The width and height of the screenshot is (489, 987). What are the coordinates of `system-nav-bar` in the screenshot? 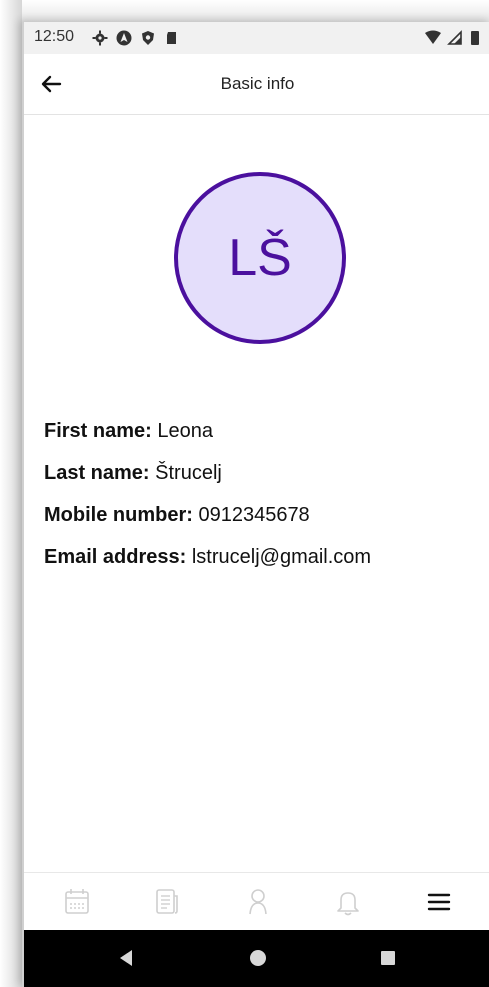 It's located at (256, 958).